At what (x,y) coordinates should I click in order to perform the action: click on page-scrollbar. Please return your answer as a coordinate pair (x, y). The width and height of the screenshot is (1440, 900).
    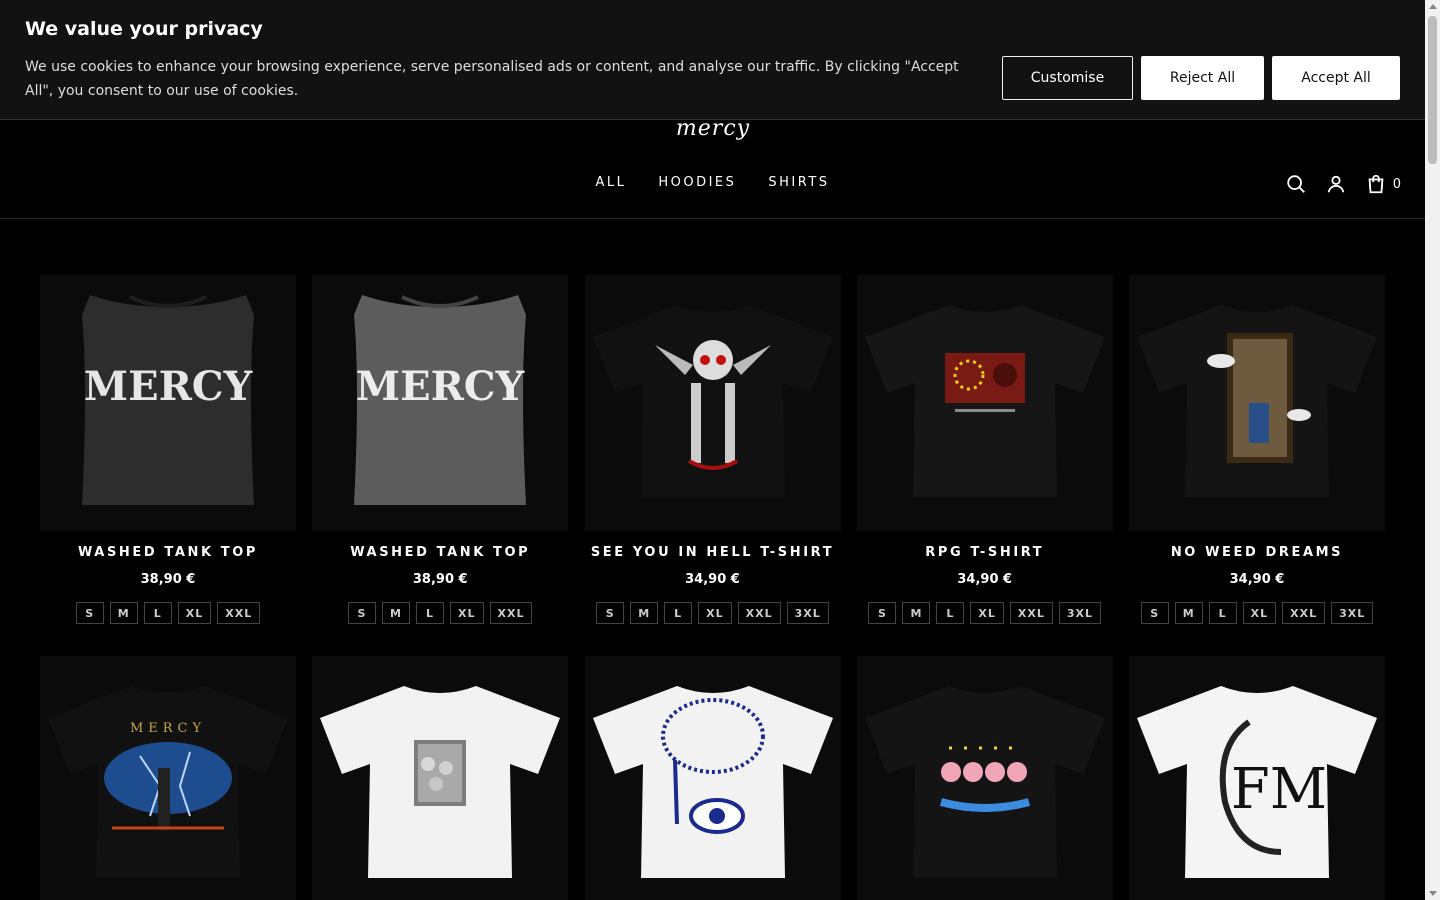
    Looking at the image, I should click on (1432, 450).